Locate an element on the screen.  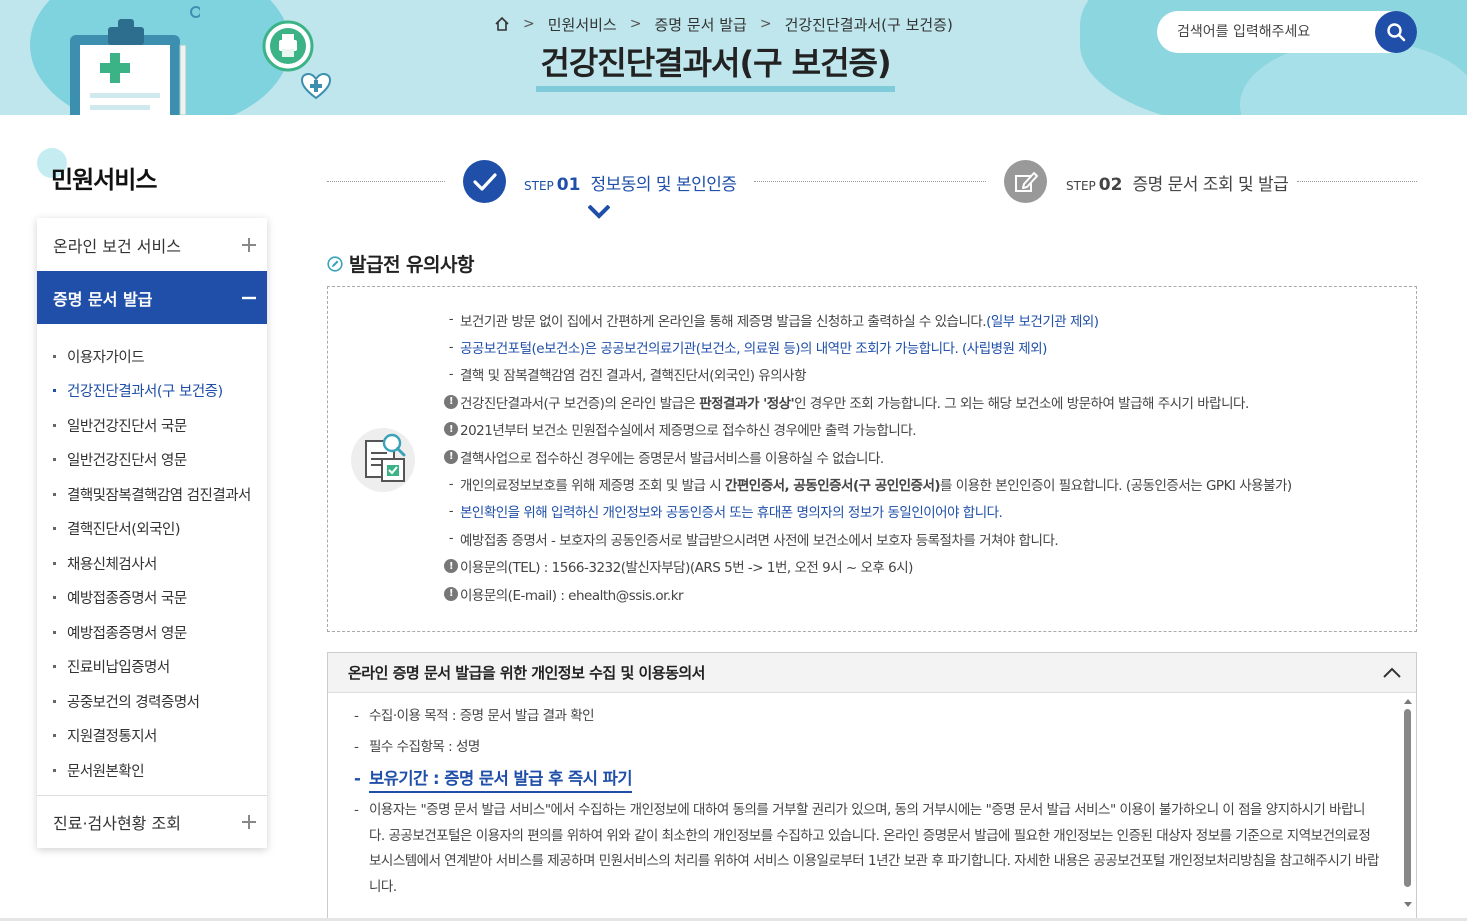
step-divider is located at coordinates (386, 181).